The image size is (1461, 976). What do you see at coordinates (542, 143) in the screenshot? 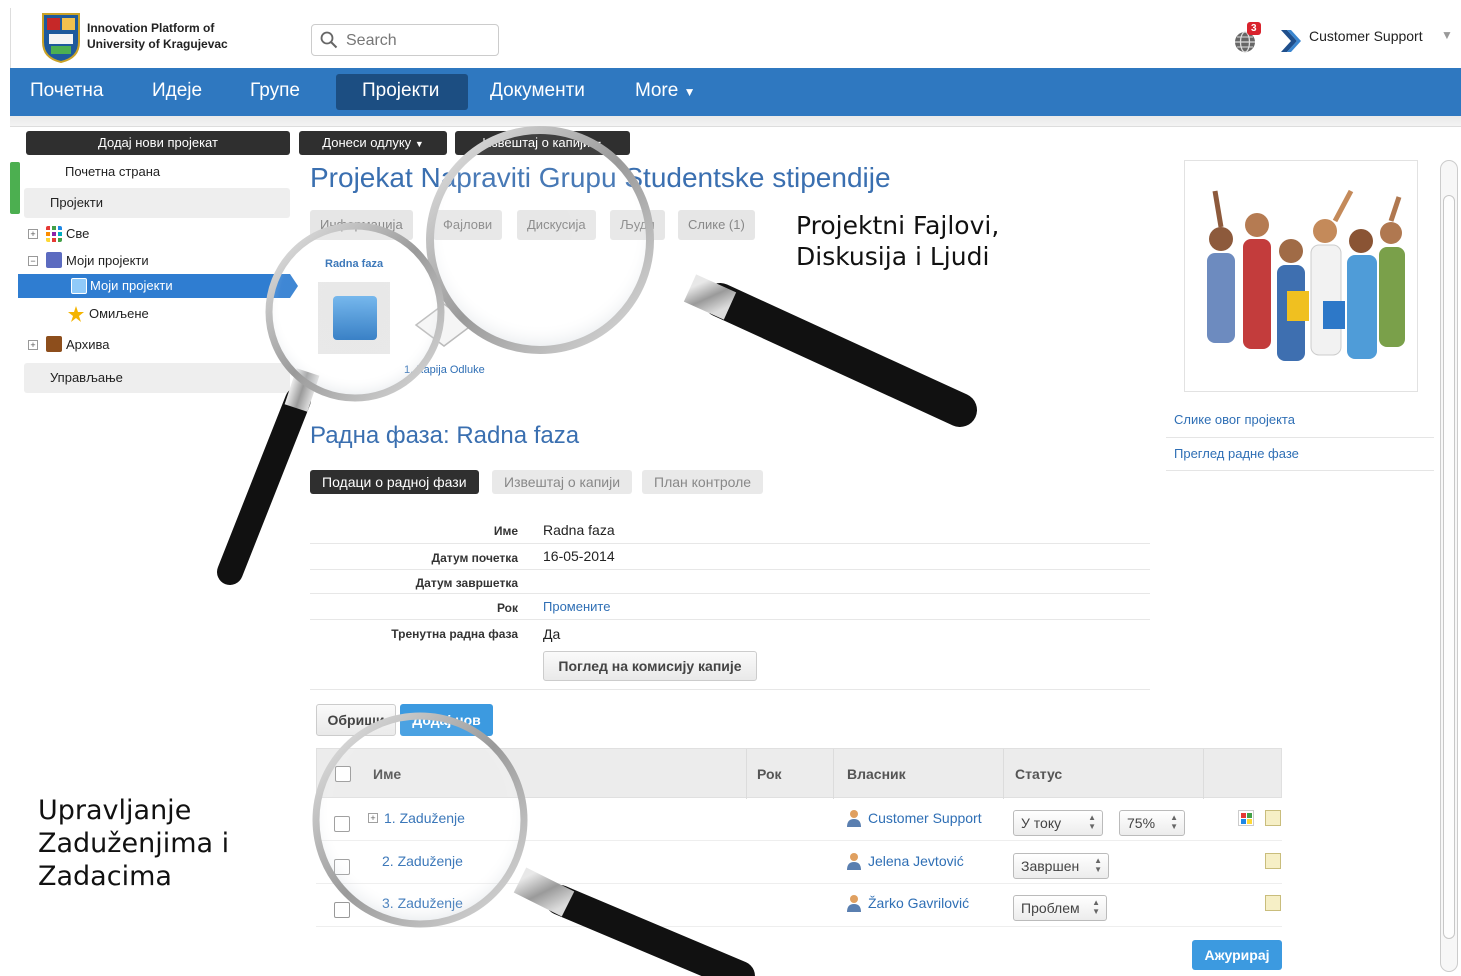
I see `gate-report-button: Извештај о капији ▼` at bounding box center [542, 143].